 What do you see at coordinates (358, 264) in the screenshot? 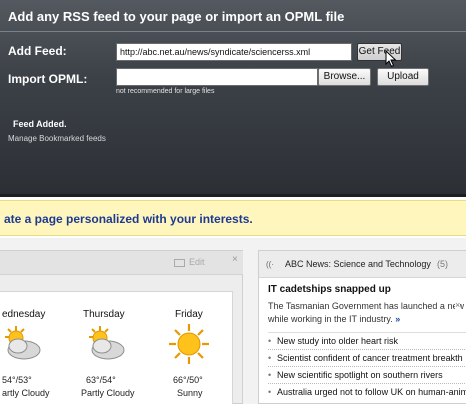
I see `news-widget-title: ABC News: Science and Technology` at bounding box center [358, 264].